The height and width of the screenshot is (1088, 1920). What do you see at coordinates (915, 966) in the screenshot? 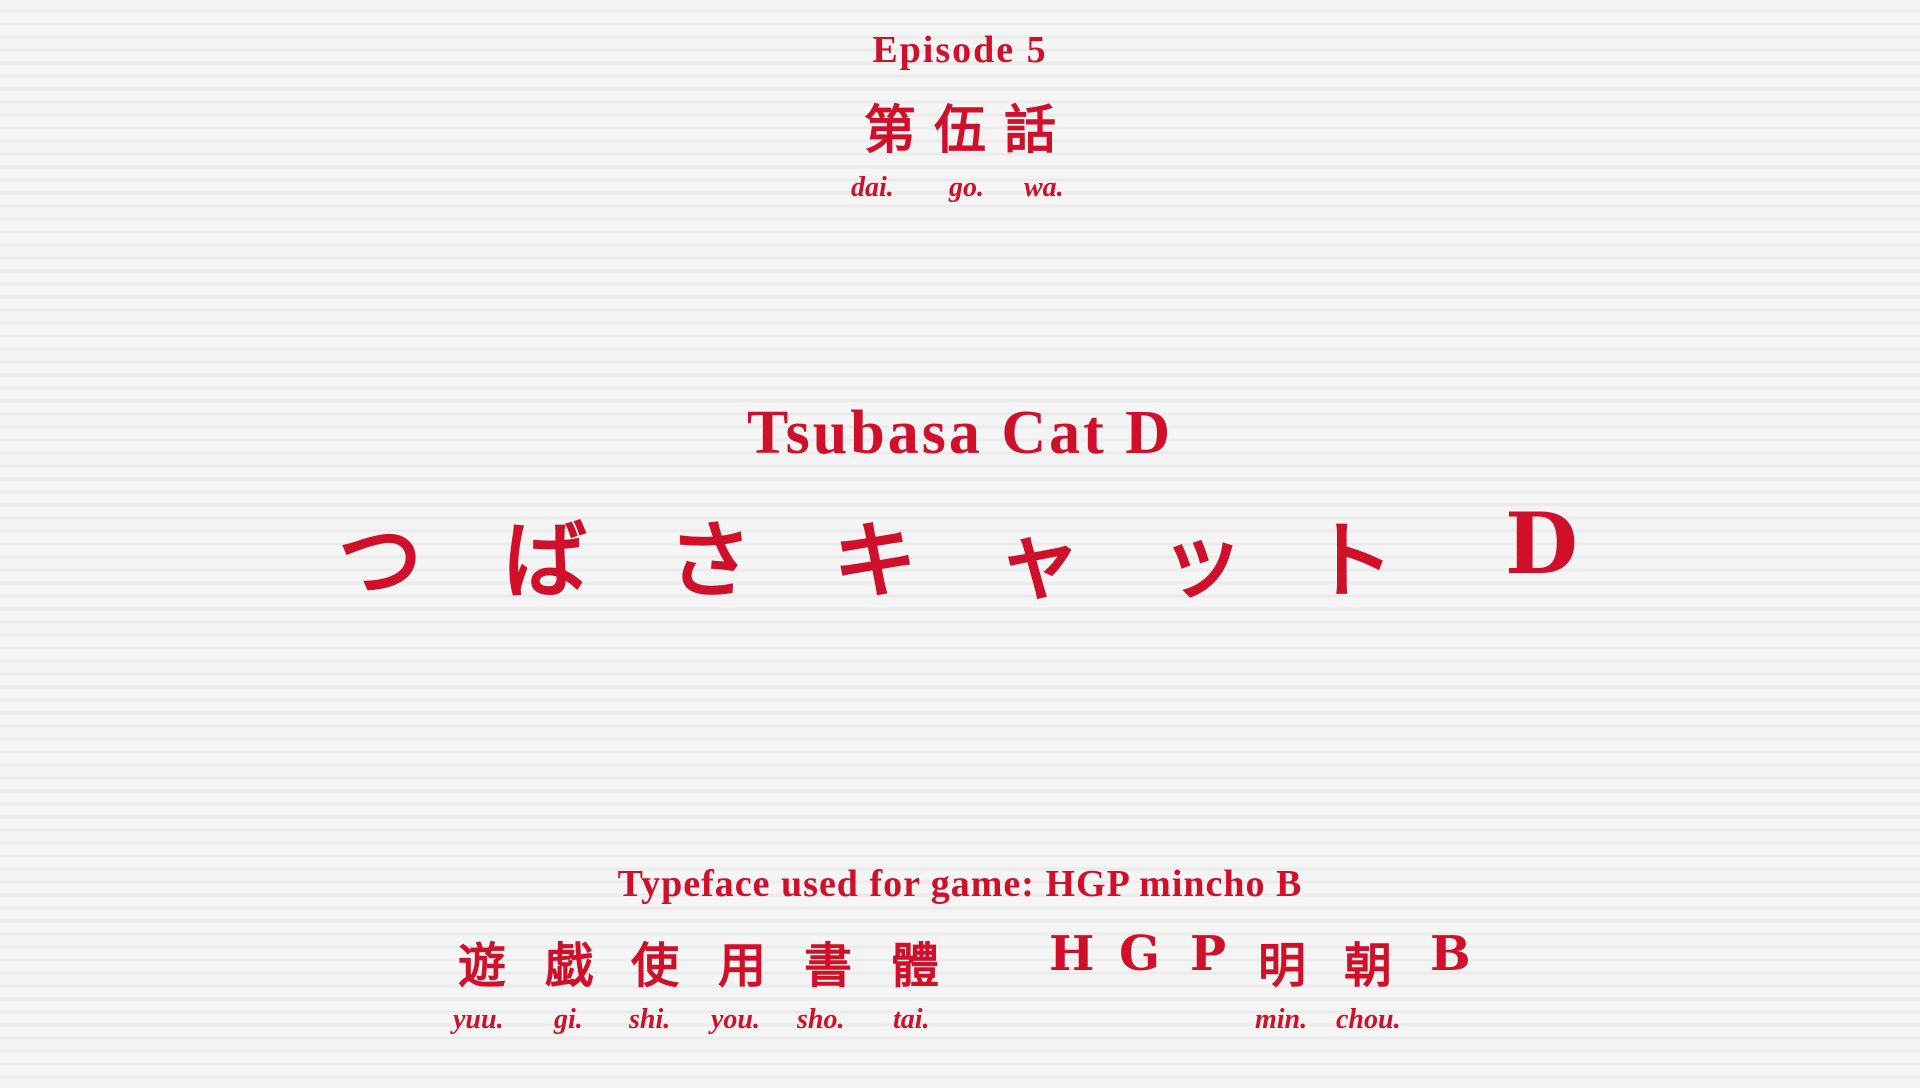
I see `typeface-char: 體` at bounding box center [915, 966].